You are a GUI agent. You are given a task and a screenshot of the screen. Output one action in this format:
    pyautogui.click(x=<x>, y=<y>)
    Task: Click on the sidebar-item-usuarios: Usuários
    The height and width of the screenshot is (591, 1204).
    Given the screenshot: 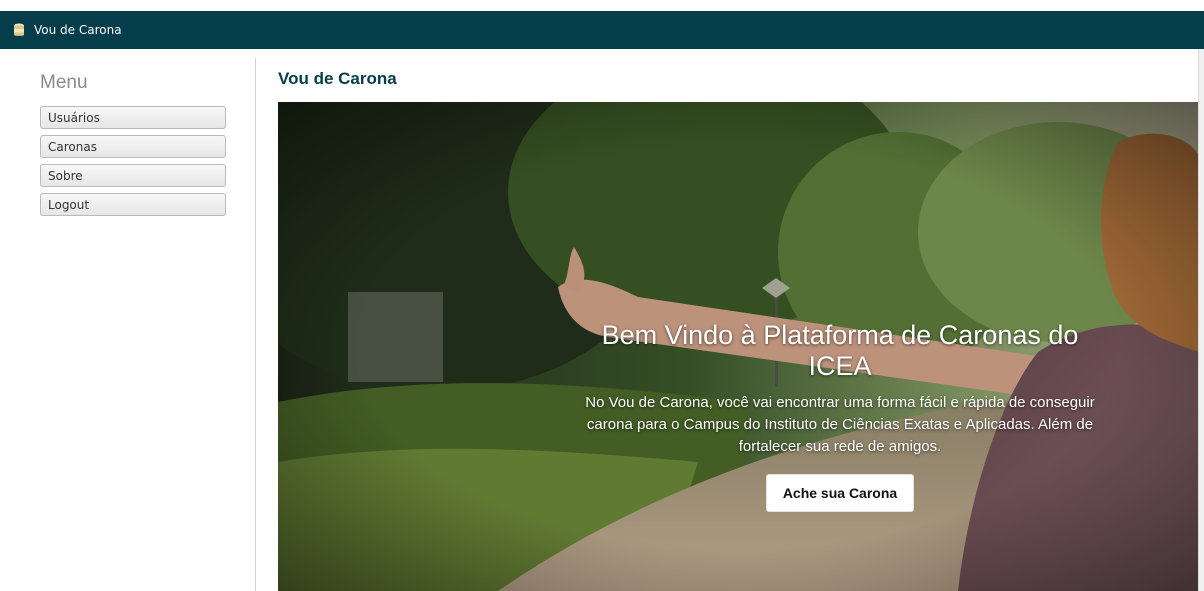 What is the action you would take?
    pyautogui.click(x=133, y=117)
    